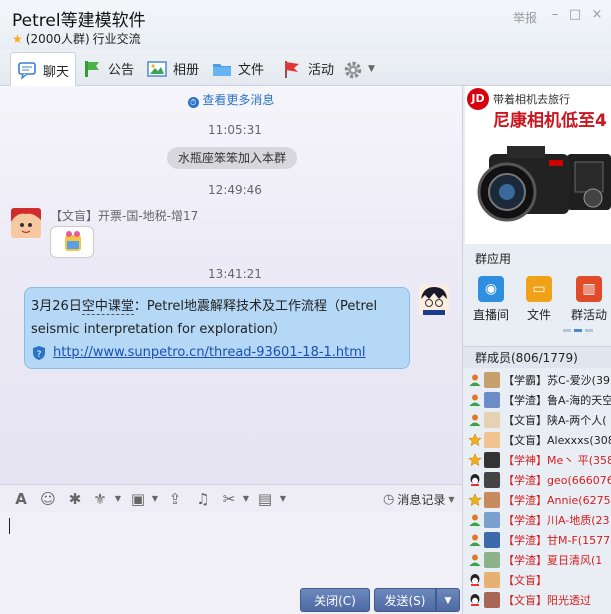 This screenshot has height=614, width=611. What do you see at coordinates (557, 440) in the screenshot?
I see `member-name: 【文盲】Alexxxs(308` at bounding box center [557, 440].